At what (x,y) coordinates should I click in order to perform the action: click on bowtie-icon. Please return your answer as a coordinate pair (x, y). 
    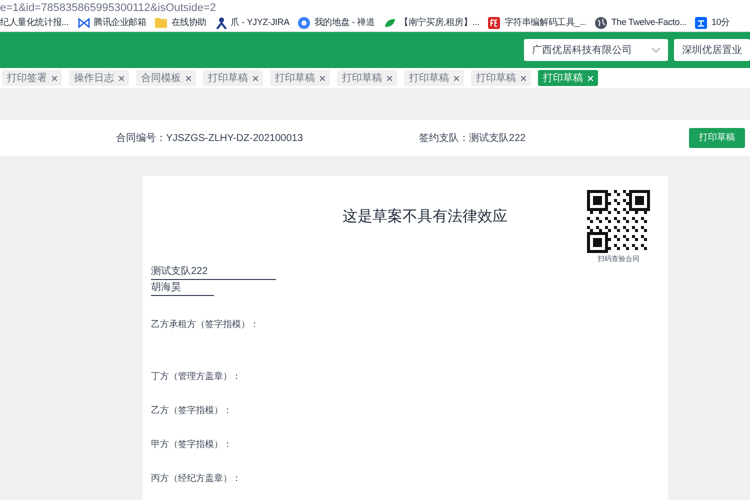
    Looking at the image, I should click on (84, 23).